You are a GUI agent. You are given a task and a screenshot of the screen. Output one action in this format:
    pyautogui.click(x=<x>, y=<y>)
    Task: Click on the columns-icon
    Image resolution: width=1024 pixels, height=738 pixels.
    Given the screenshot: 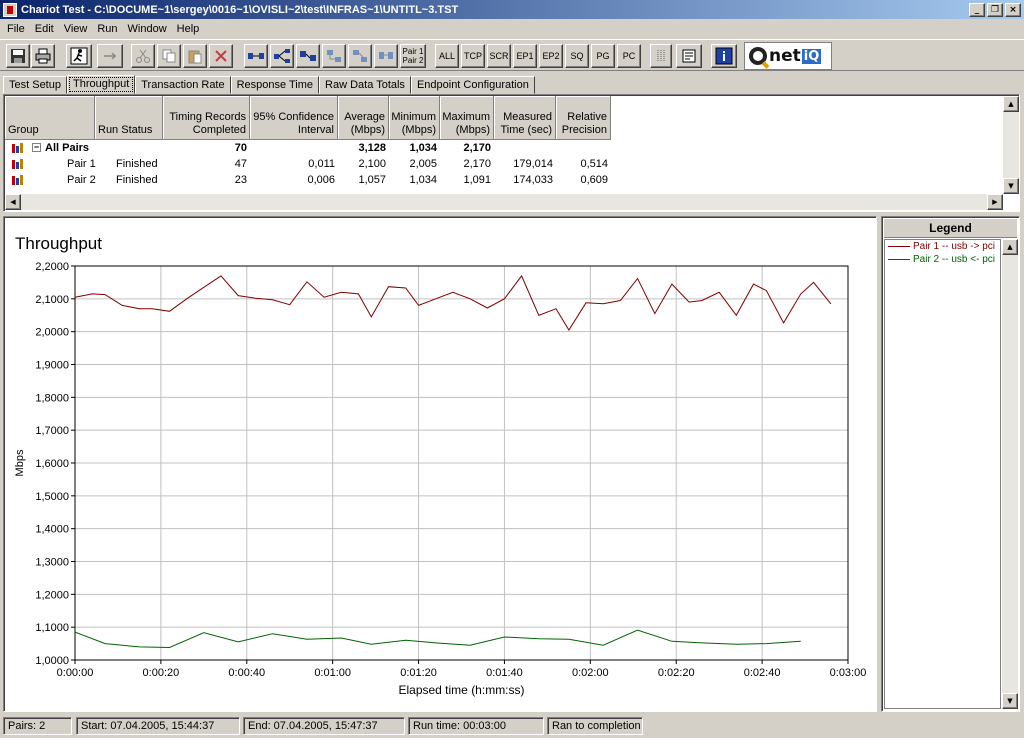 What is the action you would take?
    pyautogui.click(x=661, y=56)
    